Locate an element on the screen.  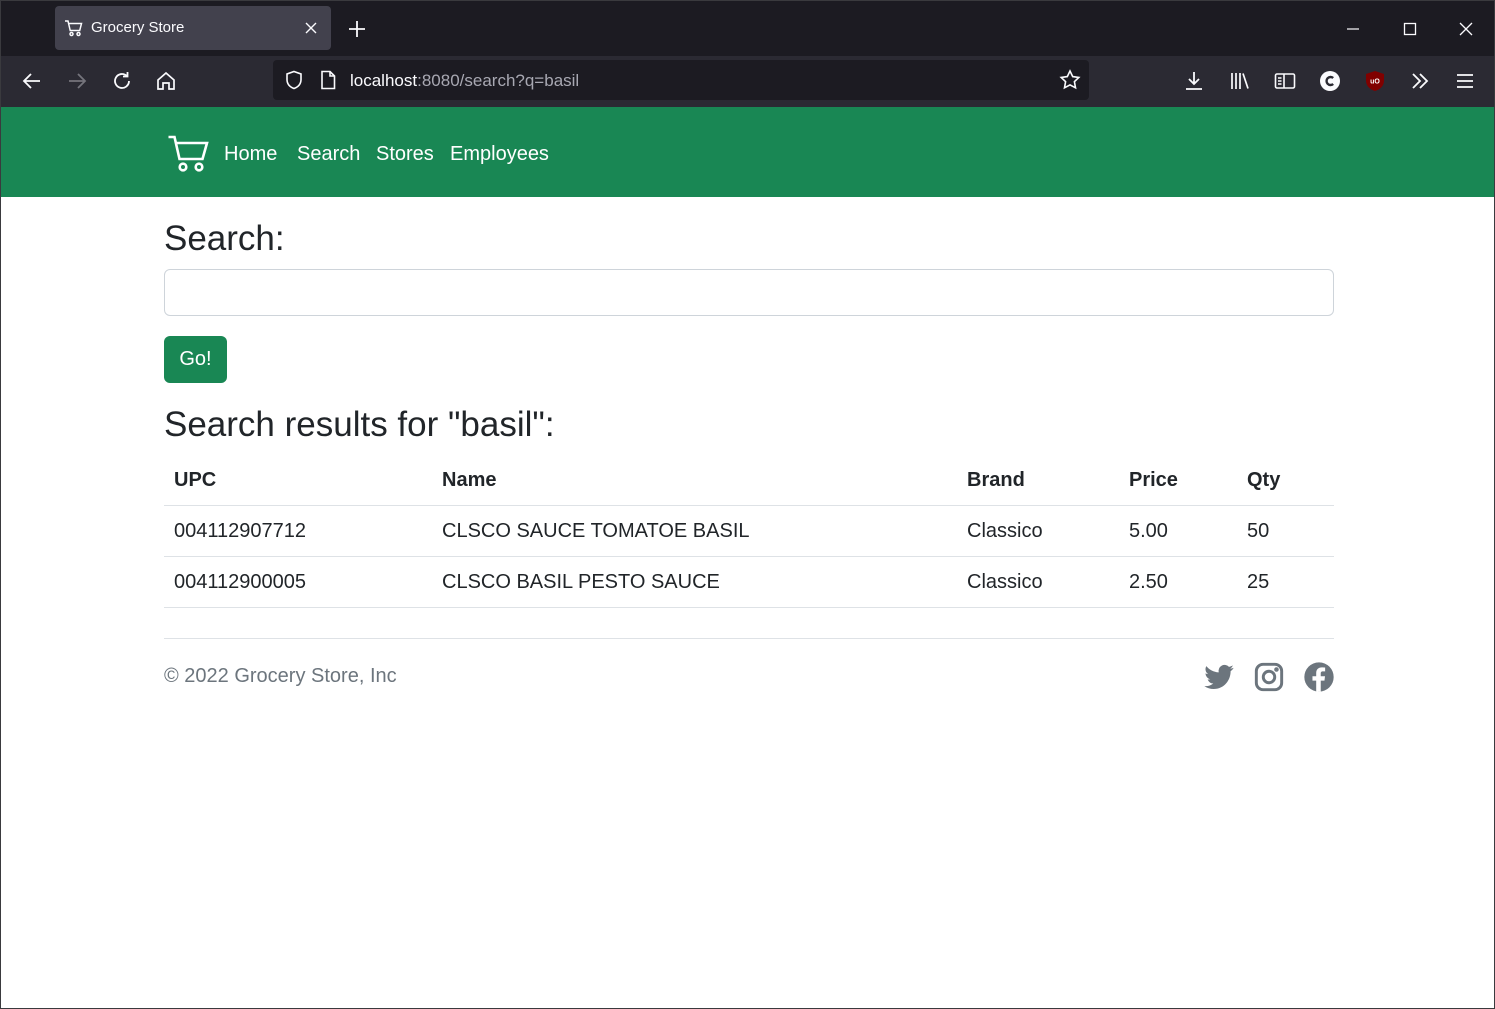
go-button: Go! is located at coordinates (195, 359).